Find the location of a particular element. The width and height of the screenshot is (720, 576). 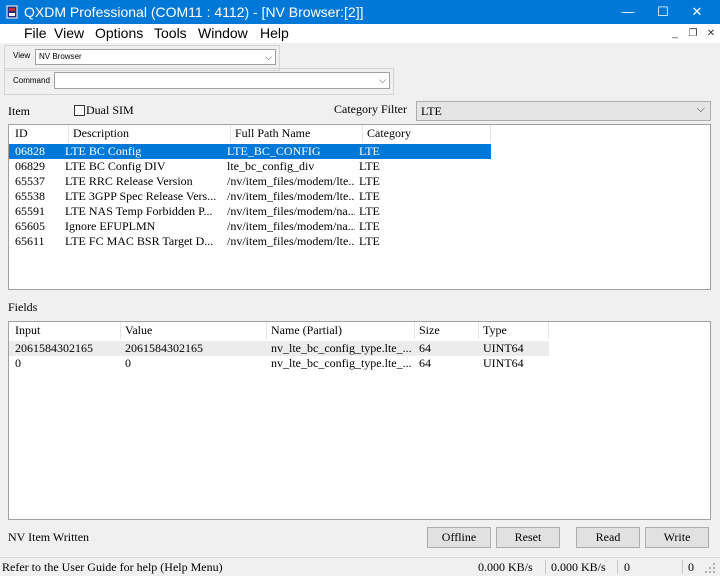

cell-description: LTE BC Config is located at coordinates (103, 151).